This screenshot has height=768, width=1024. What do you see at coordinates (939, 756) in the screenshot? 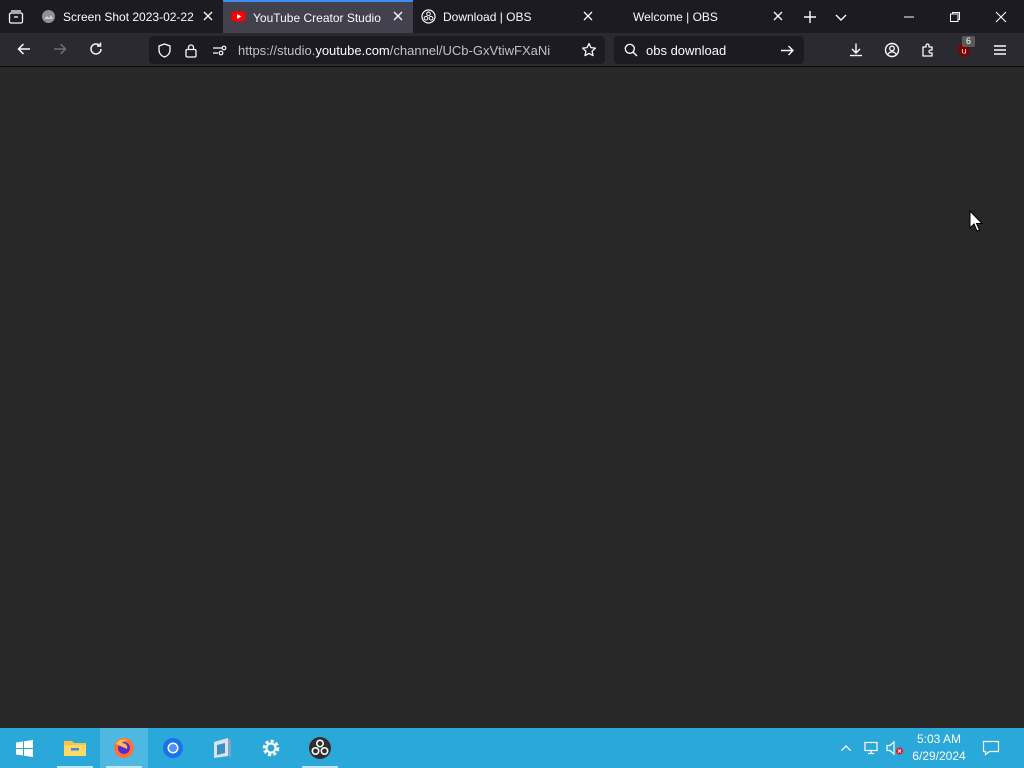
I see `clock-date: 6/29/2024` at bounding box center [939, 756].